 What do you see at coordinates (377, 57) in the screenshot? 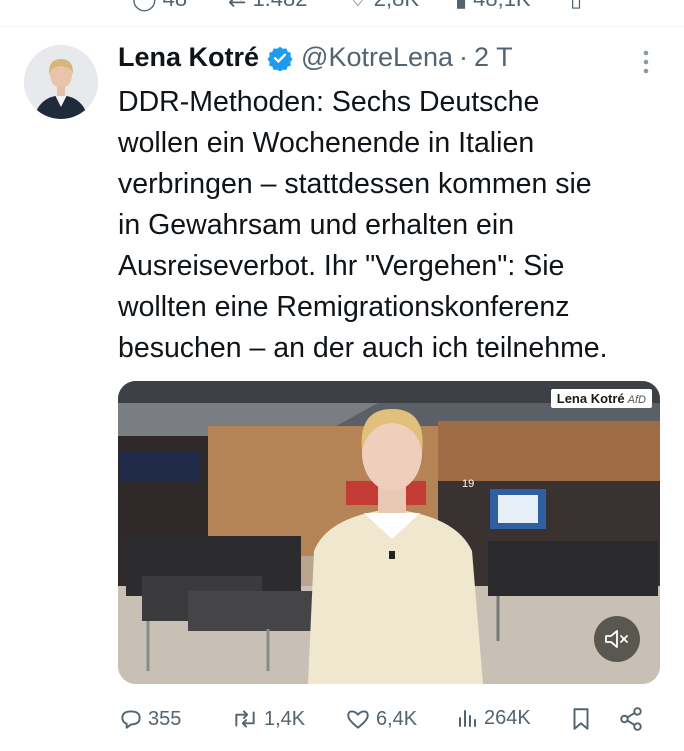
I see `author-handle: @KotreLena` at bounding box center [377, 57].